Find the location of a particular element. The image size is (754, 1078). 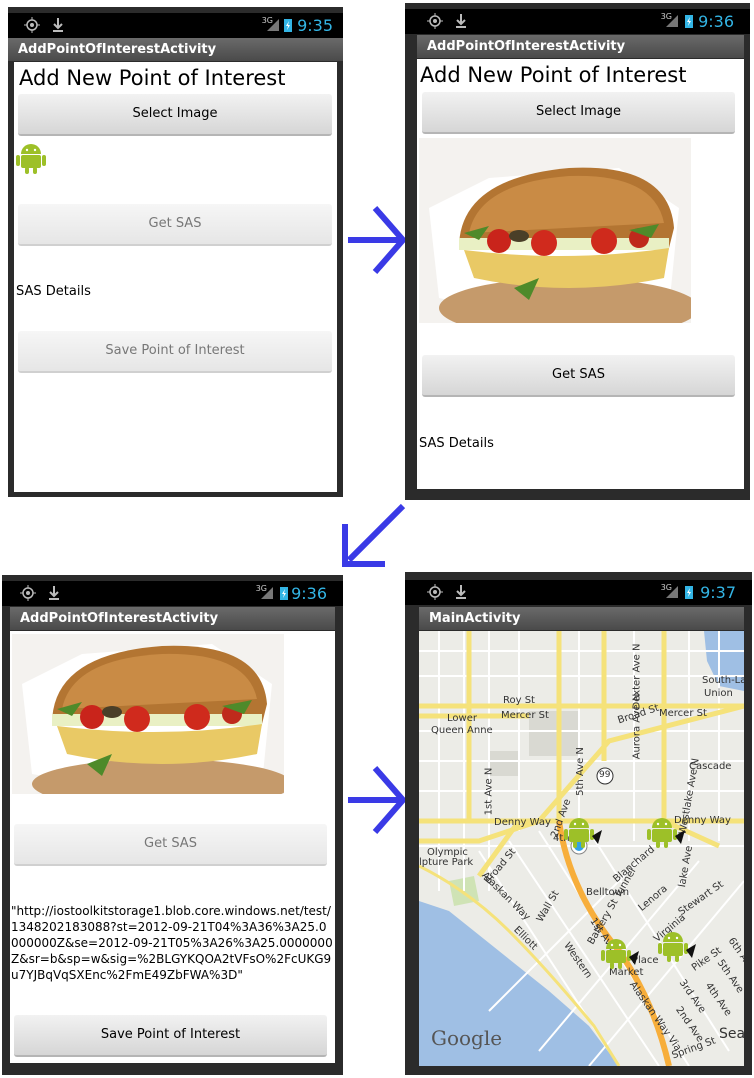

map-label: 5th Ave N is located at coordinates (580, 771).